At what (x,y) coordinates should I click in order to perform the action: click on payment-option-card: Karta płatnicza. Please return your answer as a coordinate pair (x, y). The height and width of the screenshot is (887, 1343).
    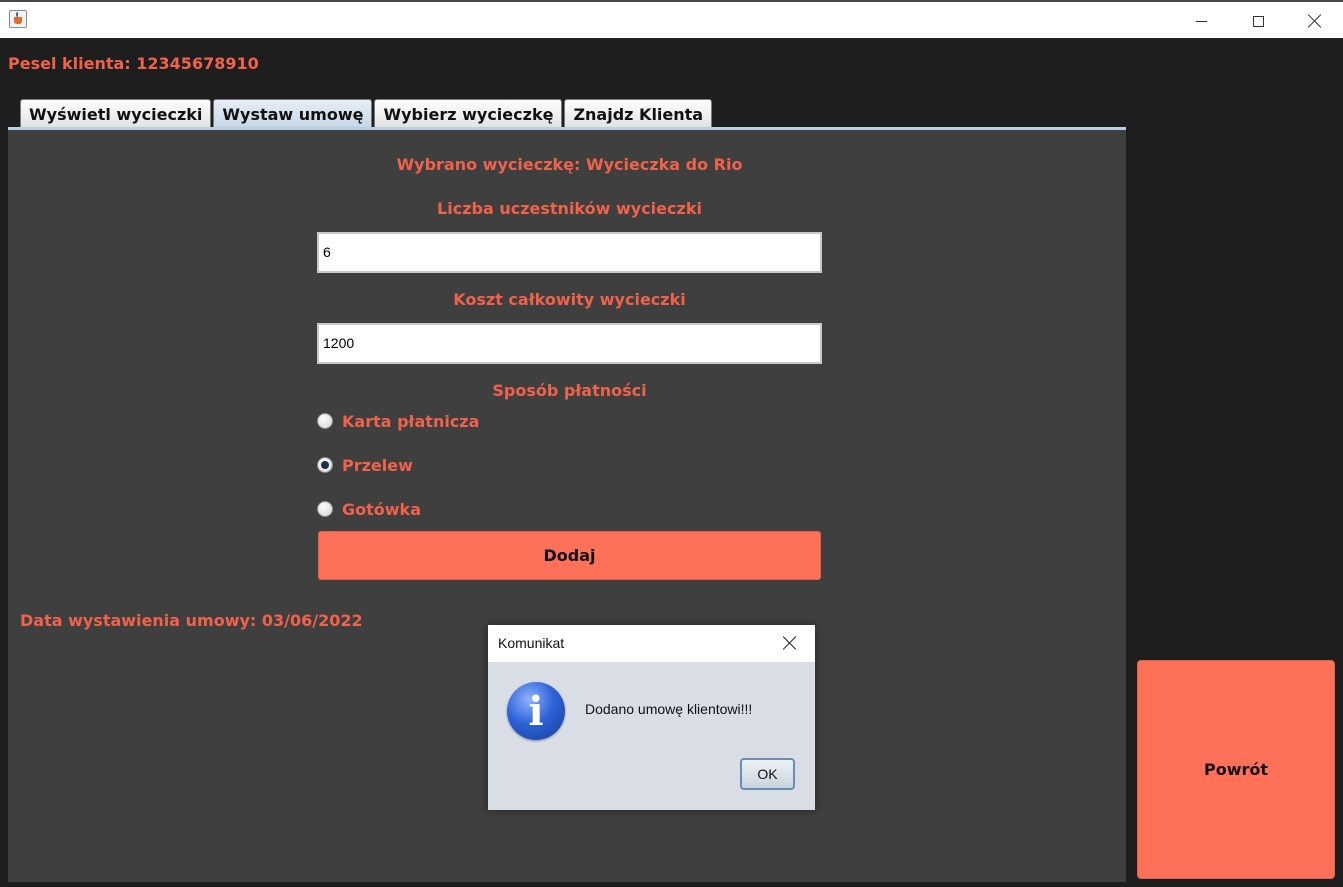
    Looking at the image, I should click on (398, 421).